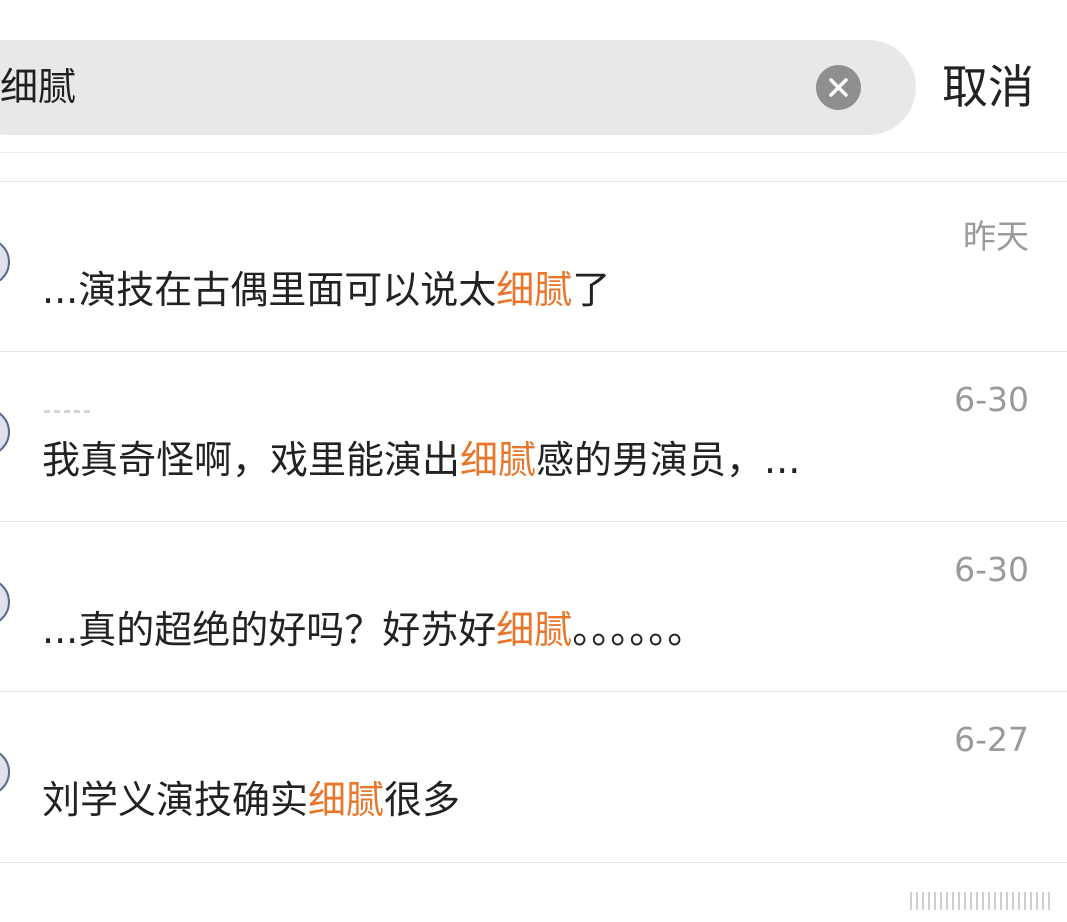 This screenshot has height=922, width=1067. What do you see at coordinates (991, 739) in the screenshot?
I see `result-date: 6-27` at bounding box center [991, 739].